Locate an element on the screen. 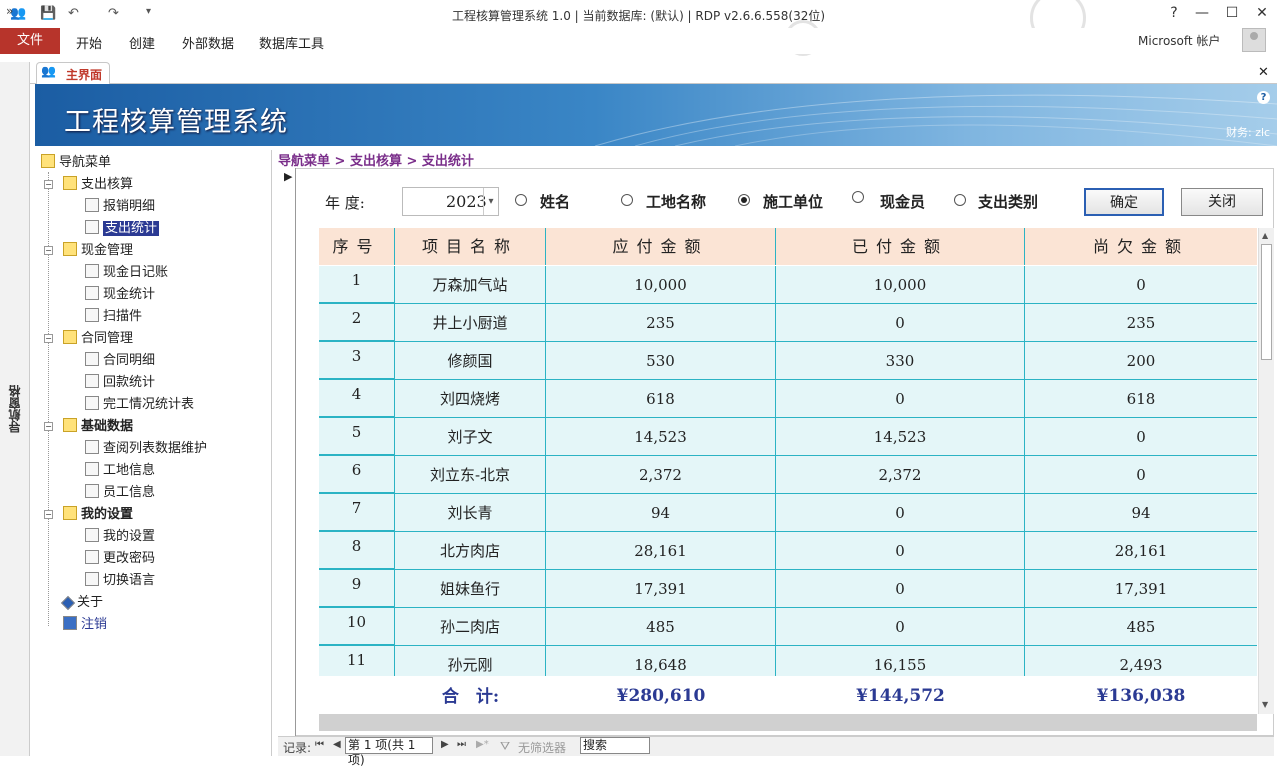 The image size is (1277, 768). tree-item-switch-language: 切换语言 is located at coordinates (120, 581).